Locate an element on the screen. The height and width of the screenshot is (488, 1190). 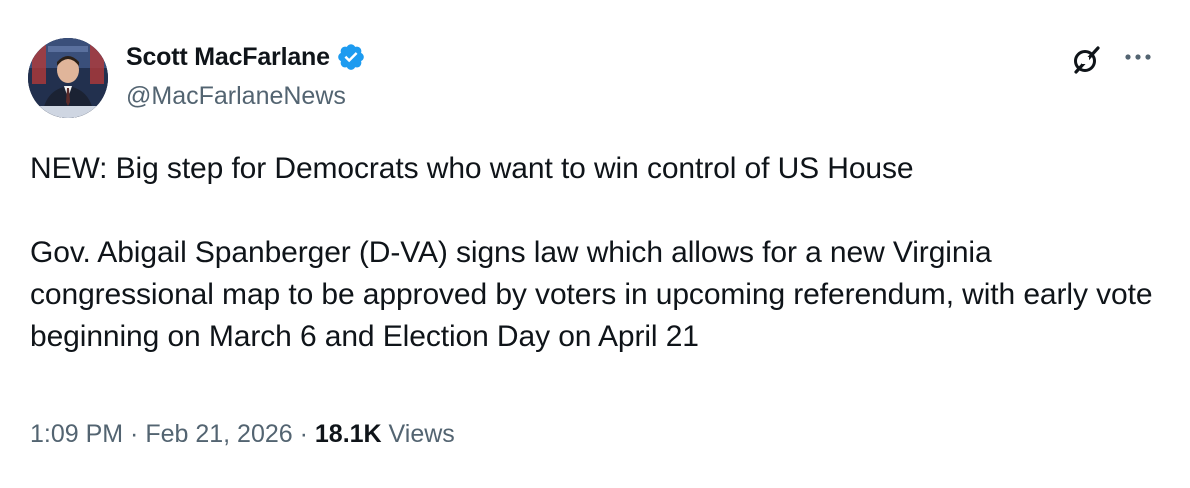
avatar-photo-icon is located at coordinates (68, 78).